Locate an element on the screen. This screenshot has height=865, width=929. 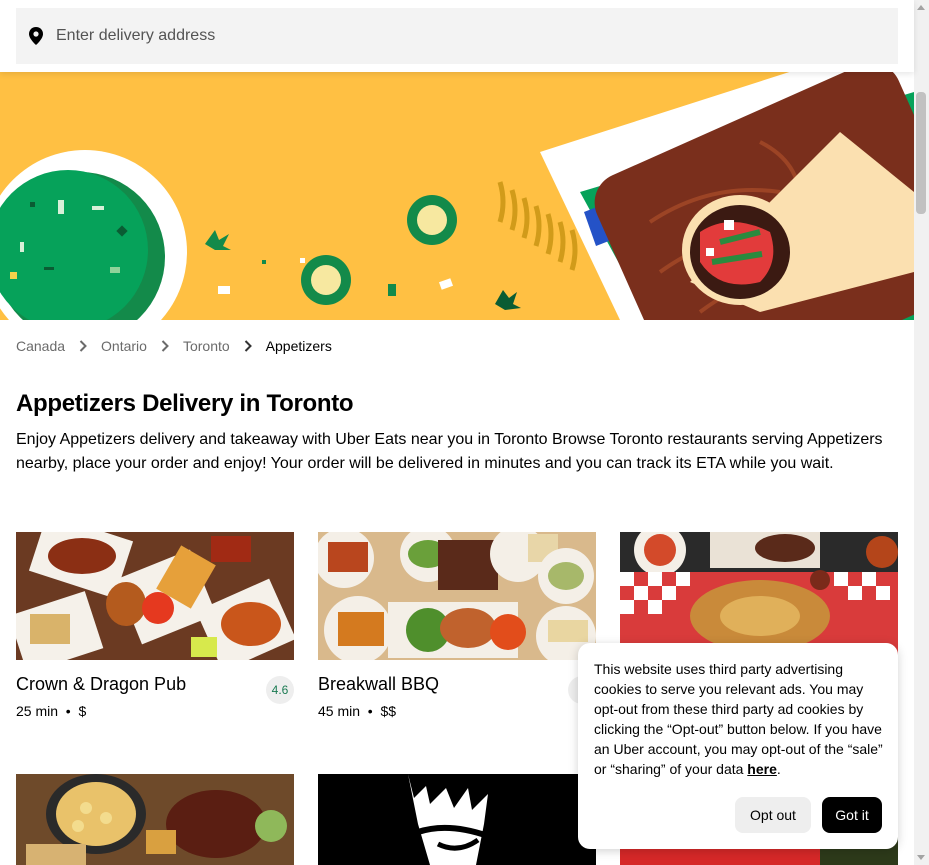
location-pin-icon is located at coordinates (36, 36).